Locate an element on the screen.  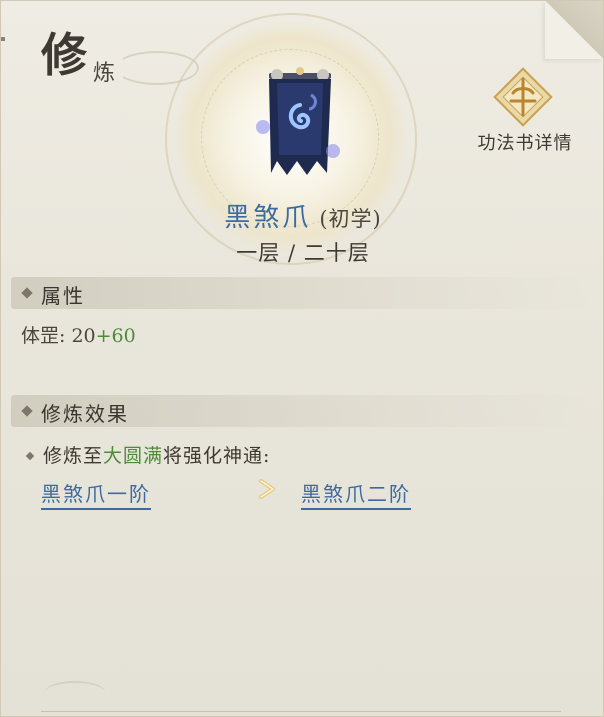
corner-dot is located at coordinates (3, 39).